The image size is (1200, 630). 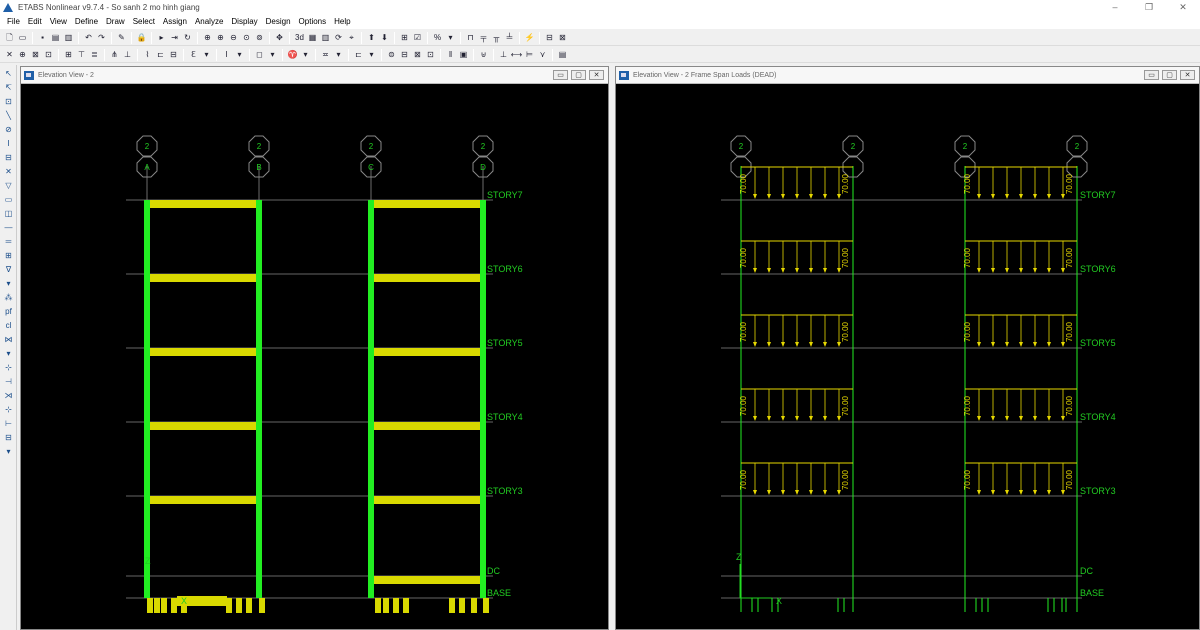 I want to click on print-setup-icon: ▥, so click(x=68, y=37).